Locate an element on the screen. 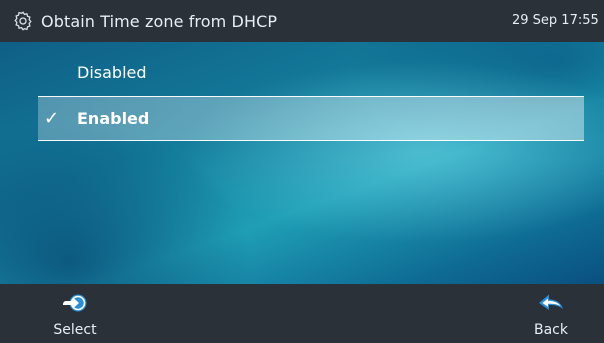 The image size is (604, 343). option-disabled: Disabled is located at coordinates (311, 72).